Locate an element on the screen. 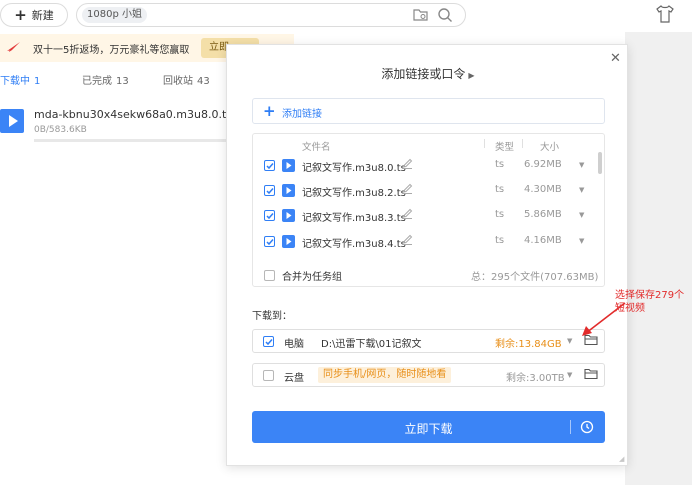 This screenshot has height=485, width=692. file-row: 记叙文写作.m3u8.4.ts ts 4.16MB ▼ is located at coordinates (429, 242).